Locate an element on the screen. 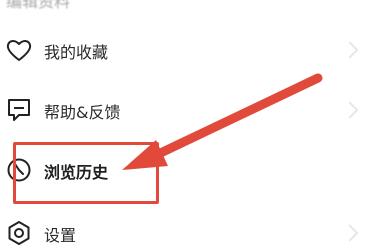  annotation-highlight-box is located at coordinates (86, 173).